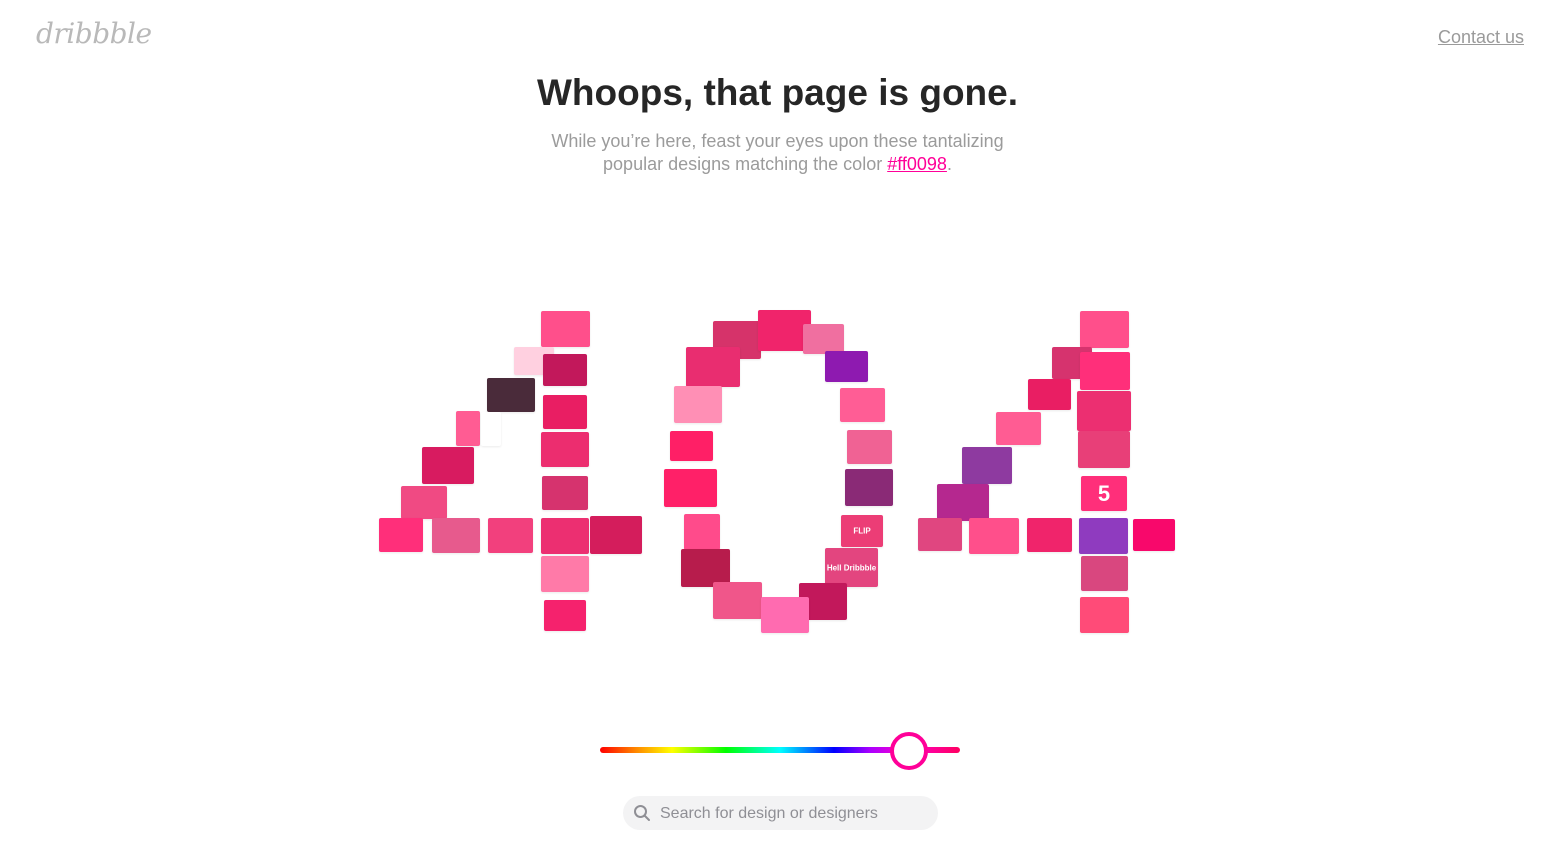 This screenshot has height=862, width=1555. I want to click on search-icon, so click(642, 813).